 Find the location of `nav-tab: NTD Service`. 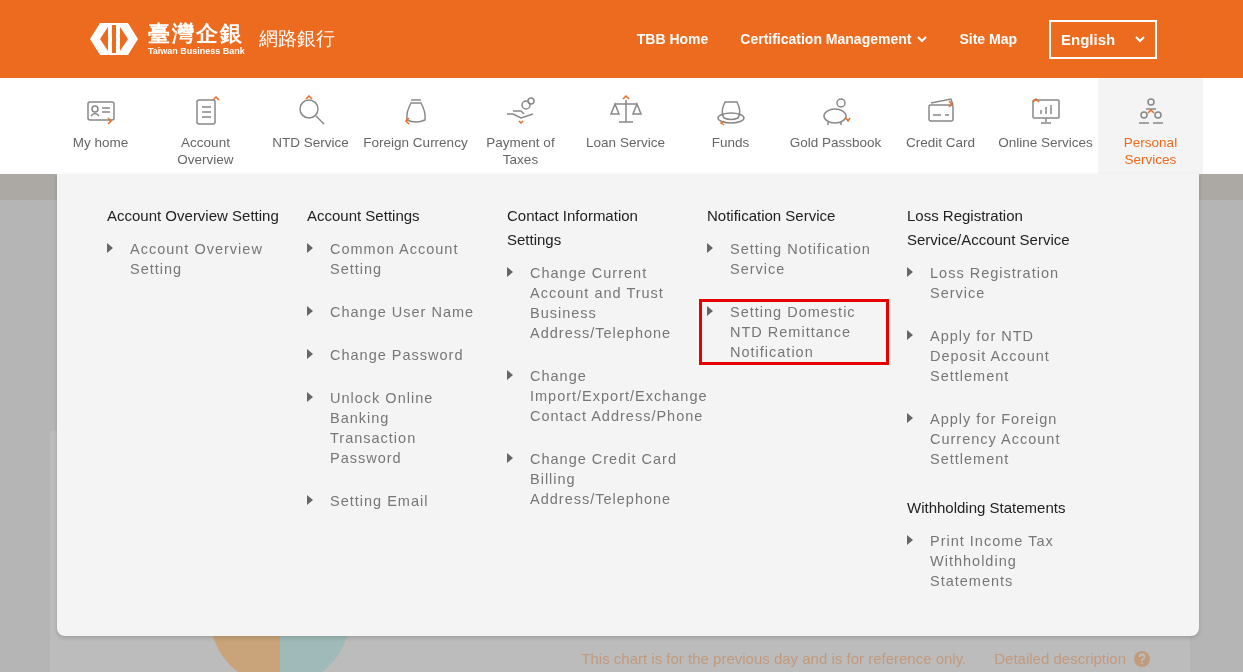

nav-tab: NTD Service is located at coordinates (310, 126).